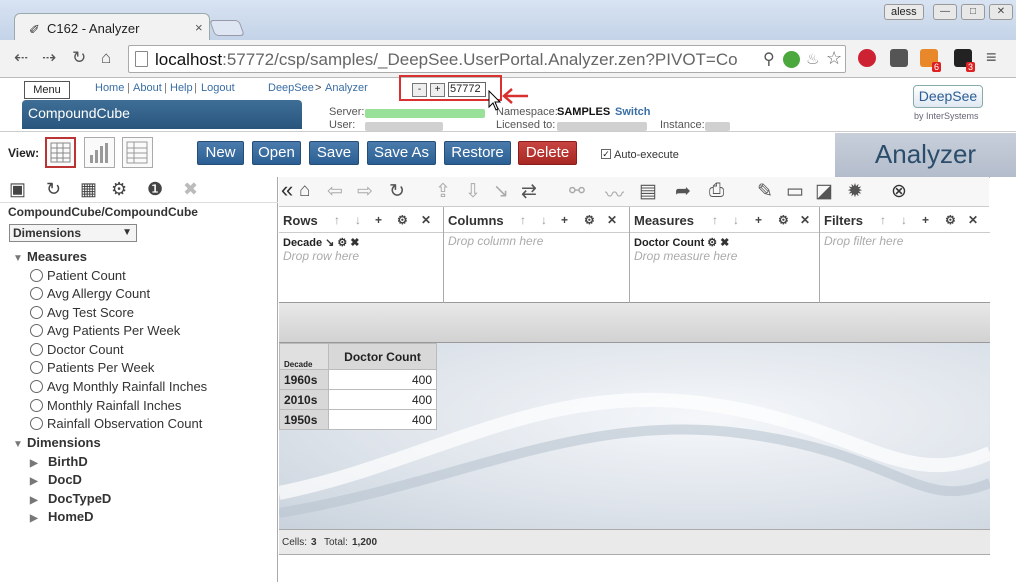 This screenshot has width=1016, height=582. I want to click on zoom-search-icon: ⚲, so click(769, 59).